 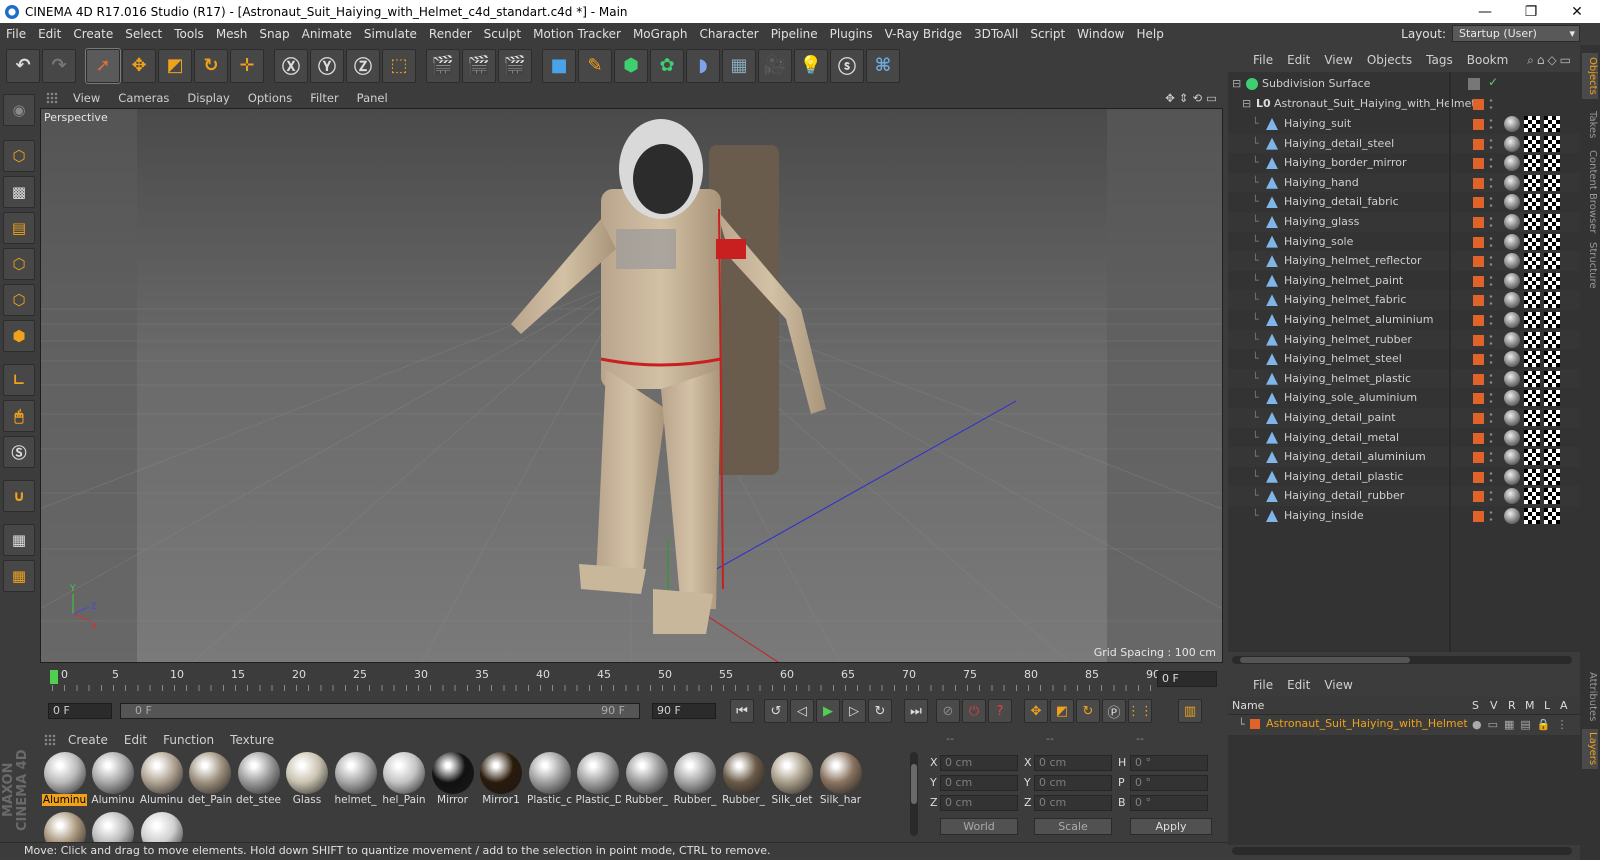 I want to click on tab-takes: Takes, so click(x=1590, y=125).